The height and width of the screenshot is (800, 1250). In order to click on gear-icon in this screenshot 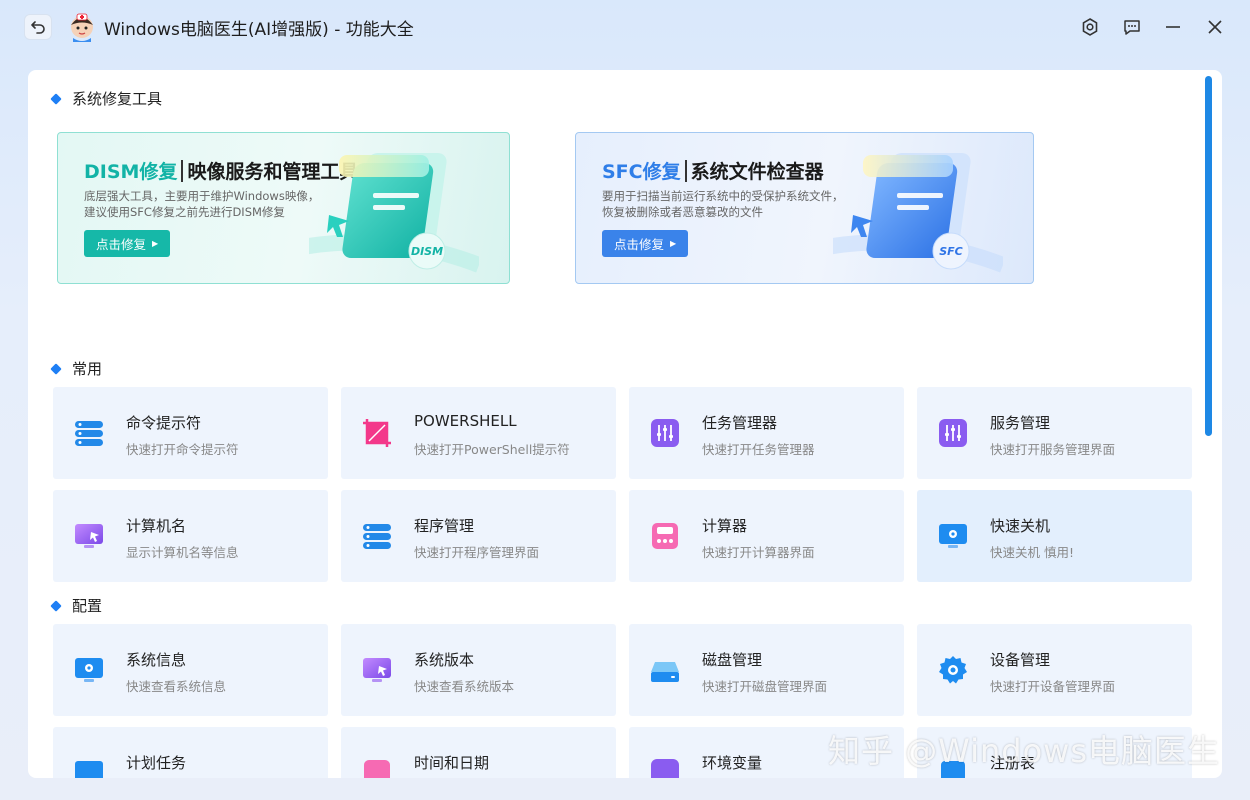, I will do `click(1090, 27)`.